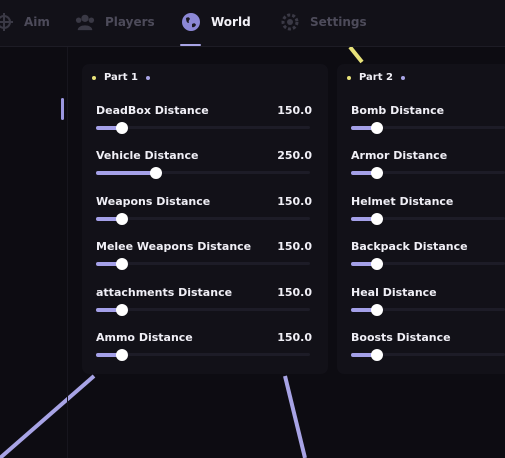 This screenshot has width=505, height=458. I want to click on slider-label: Weapons Distance, so click(153, 201).